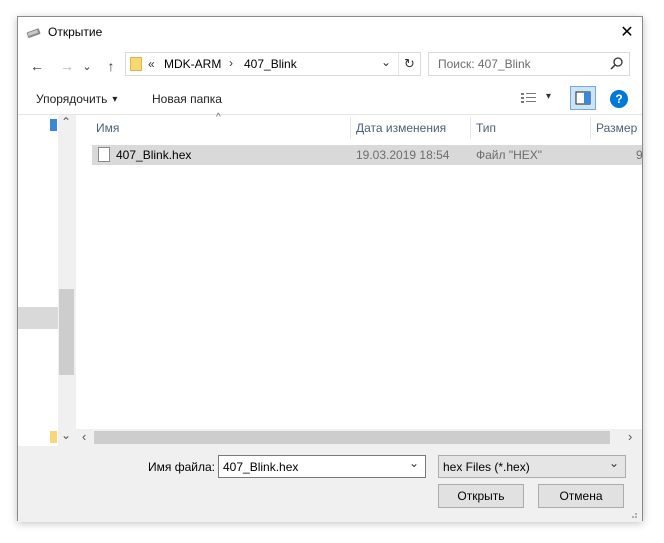 This screenshot has height=543, width=664. Describe the element at coordinates (66, 435) in the screenshot. I see `scroll-down-icon: ⌄` at that location.